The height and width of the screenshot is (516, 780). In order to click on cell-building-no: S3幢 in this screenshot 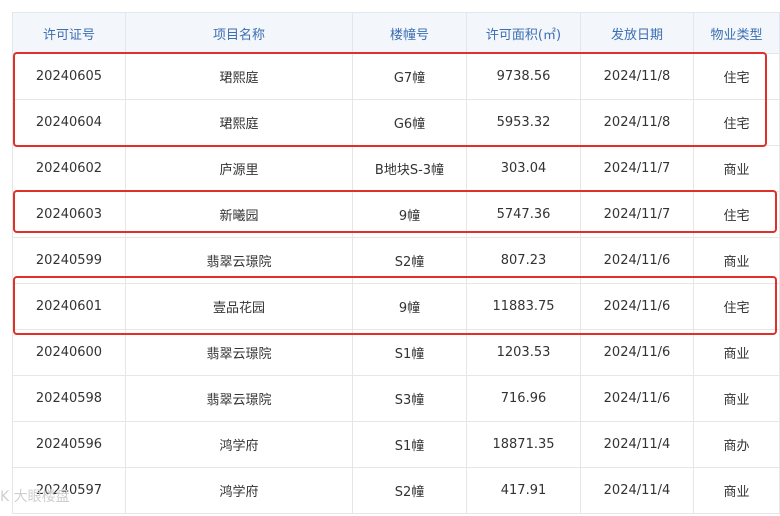, I will do `click(409, 398)`.